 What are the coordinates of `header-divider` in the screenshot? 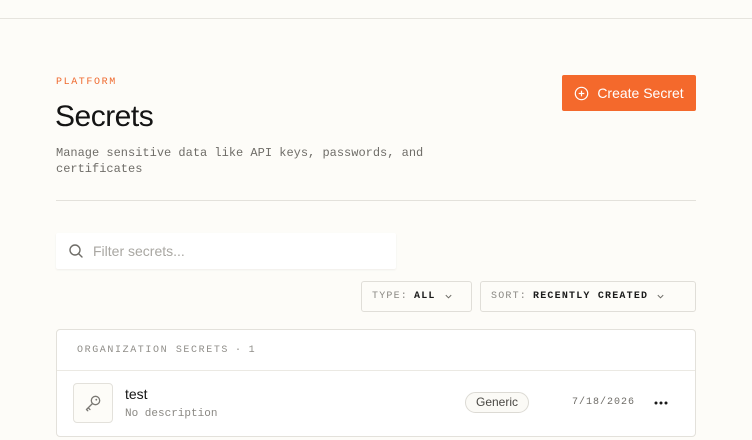 It's located at (376, 200).